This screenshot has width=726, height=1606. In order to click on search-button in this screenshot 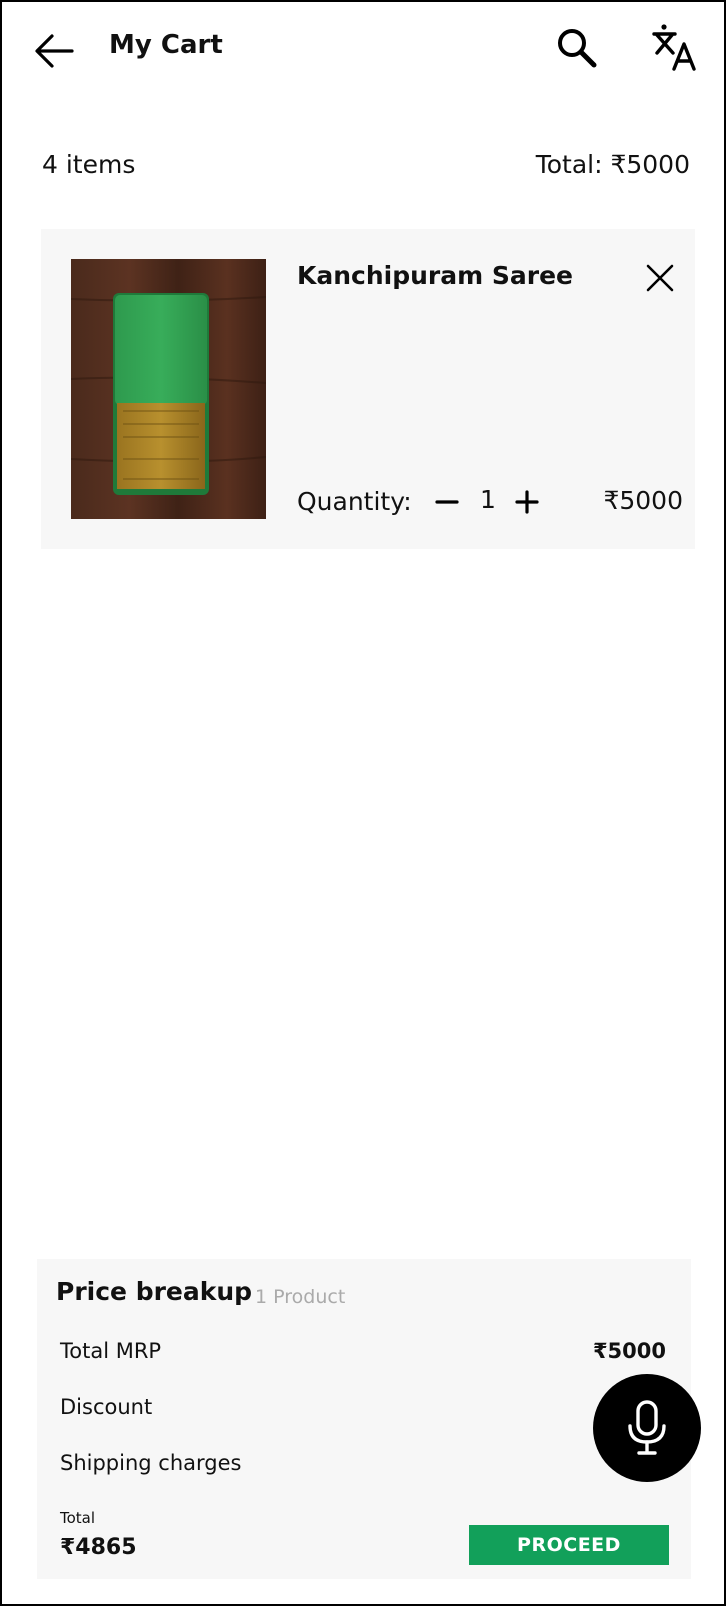, I will do `click(577, 48)`.